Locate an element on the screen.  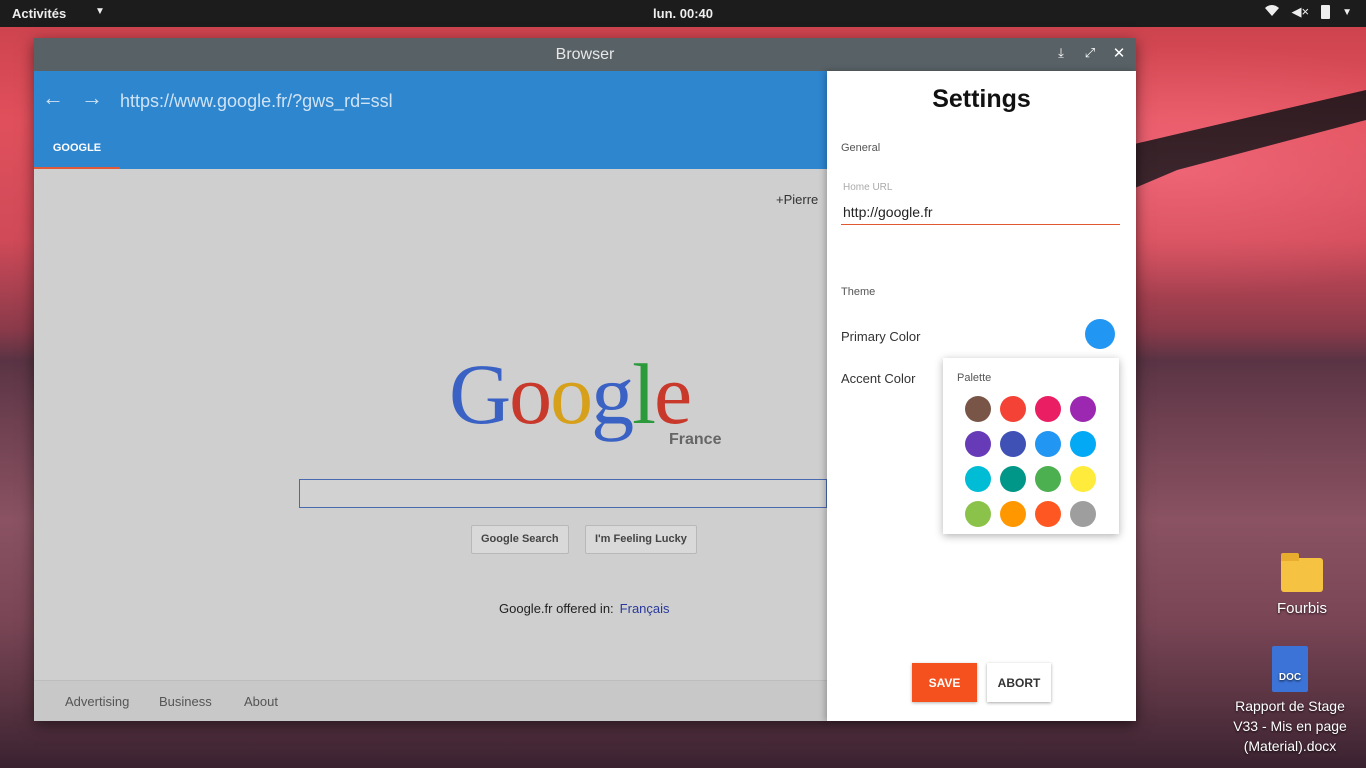
file-label-line: (Material).docx is located at coordinates (1290, 746).